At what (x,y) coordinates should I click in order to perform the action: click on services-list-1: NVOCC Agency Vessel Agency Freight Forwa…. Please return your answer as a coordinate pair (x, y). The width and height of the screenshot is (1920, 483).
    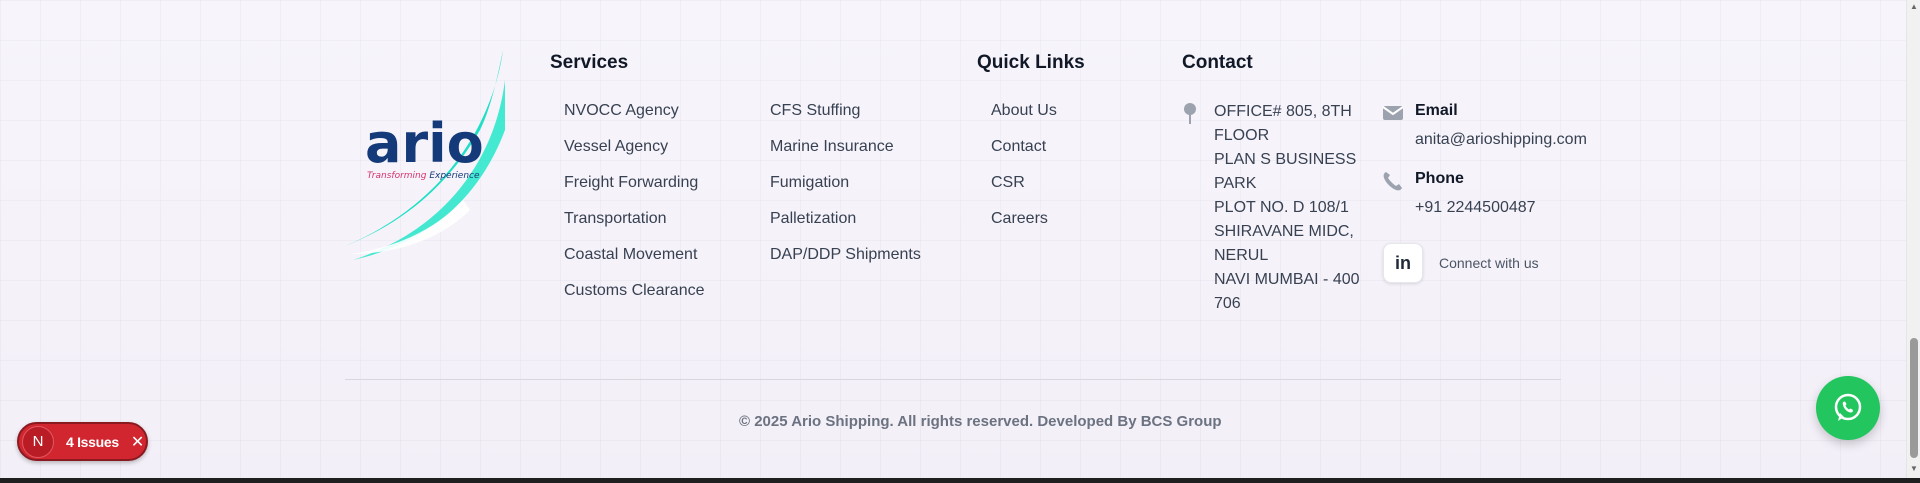
    Looking at the image, I should click on (634, 209).